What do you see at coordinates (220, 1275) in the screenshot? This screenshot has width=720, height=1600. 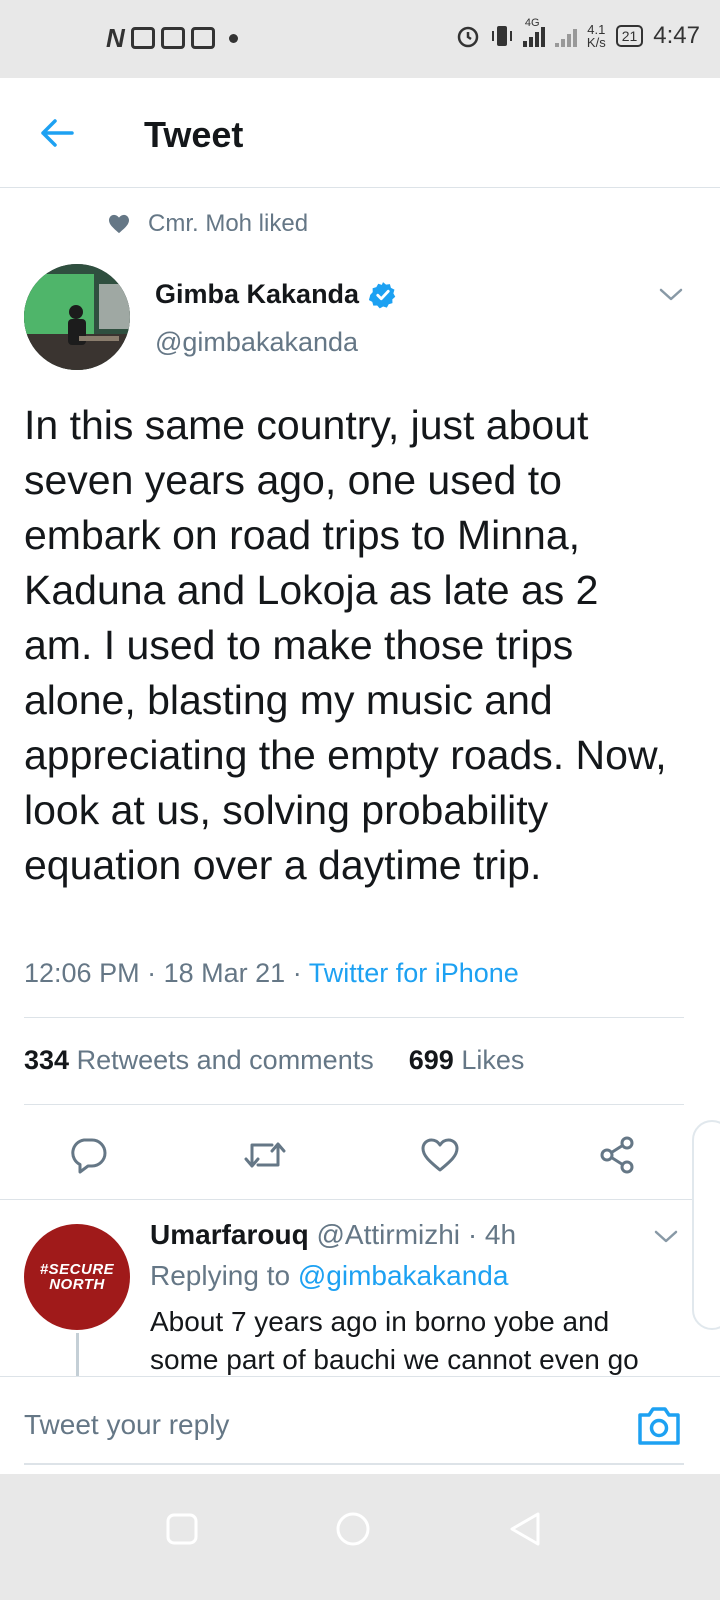 I see `replying-to-label: Replying to` at bounding box center [220, 1275].